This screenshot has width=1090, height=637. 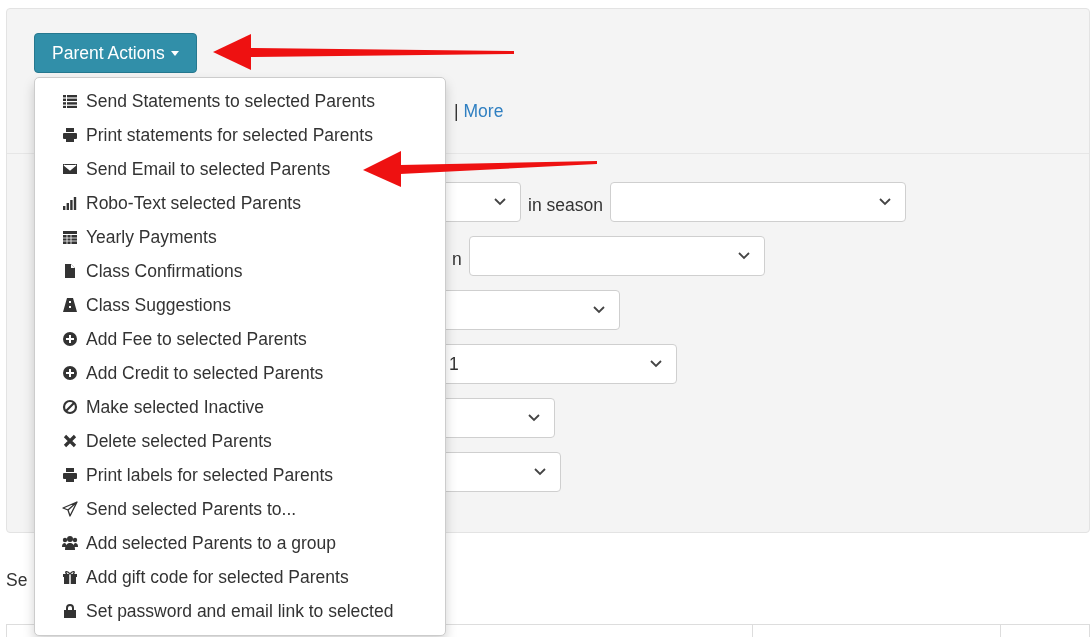 What do you see at coordinates (70, 543) in the screenshot?
I see `people-icon` at bounding box center [70, 543].